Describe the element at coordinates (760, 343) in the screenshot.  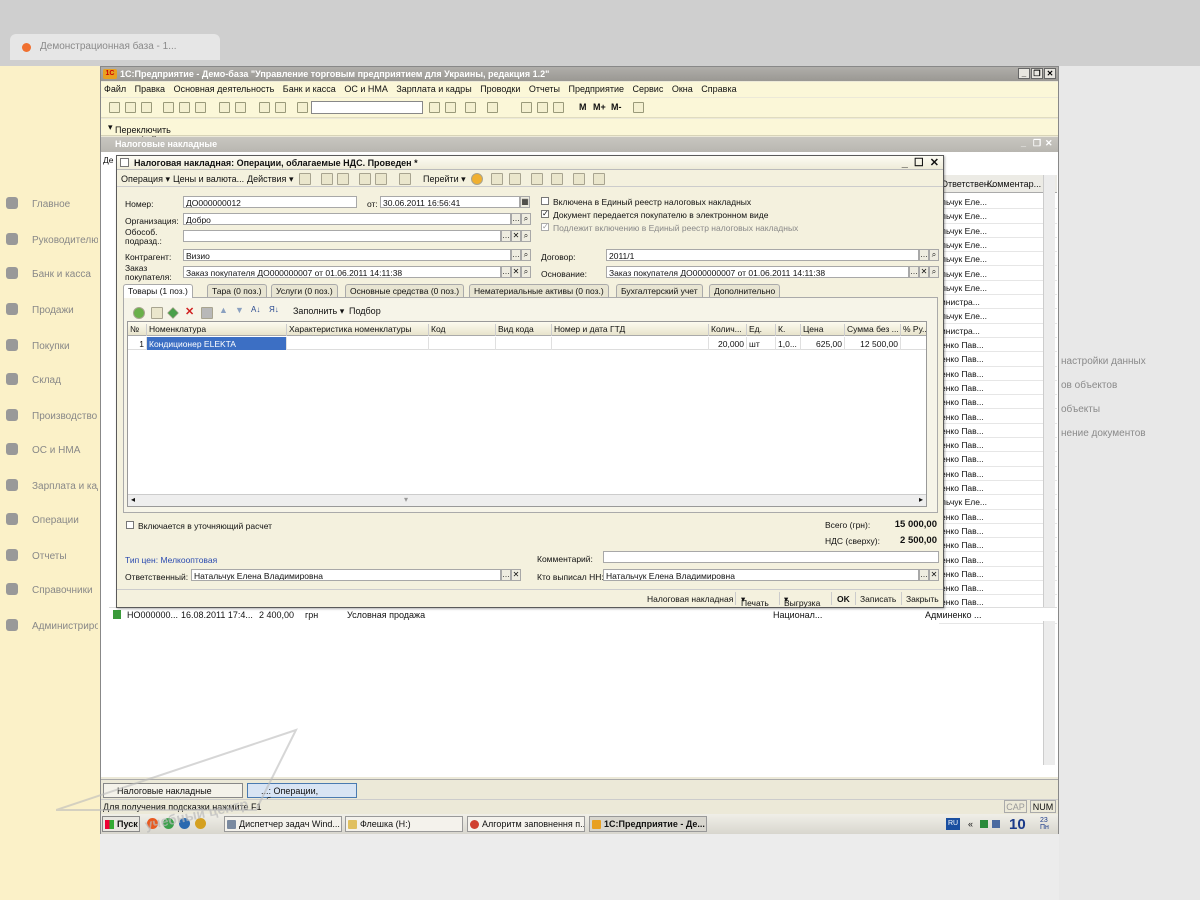
I see `cell-unit: шт` at that location.